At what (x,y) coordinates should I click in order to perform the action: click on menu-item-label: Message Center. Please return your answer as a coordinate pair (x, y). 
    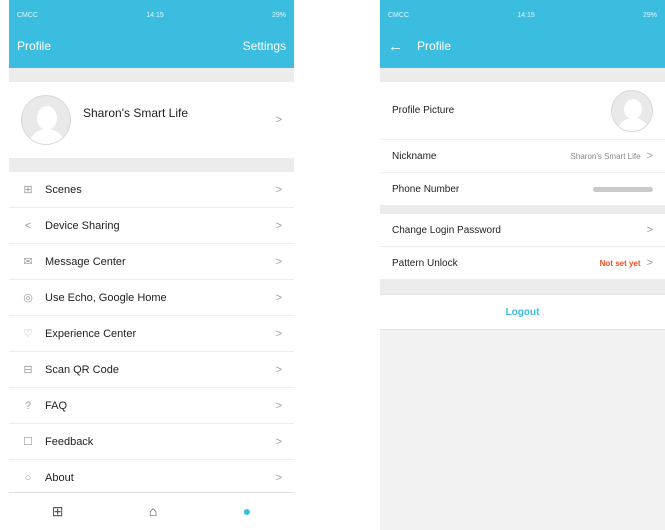
    Looking at the image, I should click on (85, 261).